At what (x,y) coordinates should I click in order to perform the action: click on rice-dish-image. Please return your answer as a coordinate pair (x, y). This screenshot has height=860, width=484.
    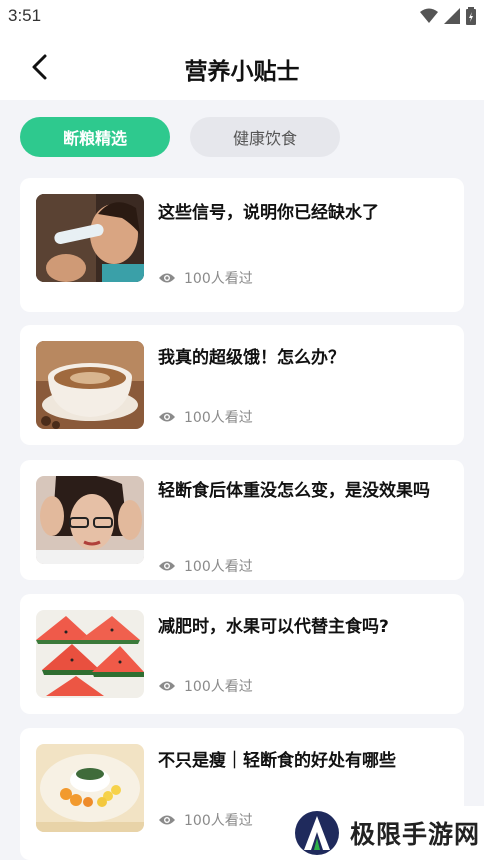
    Looking at the image, I should click on (90, 788).